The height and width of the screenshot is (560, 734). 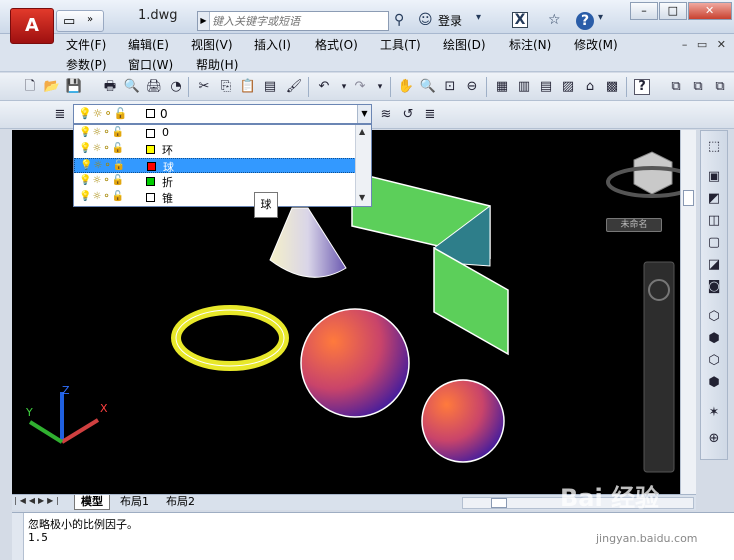 What do you see at coordinates (215, 133) in the screenshot?
I see `layer-item: 💡☼⚬🔓 0` at bounding box center [215, 133].